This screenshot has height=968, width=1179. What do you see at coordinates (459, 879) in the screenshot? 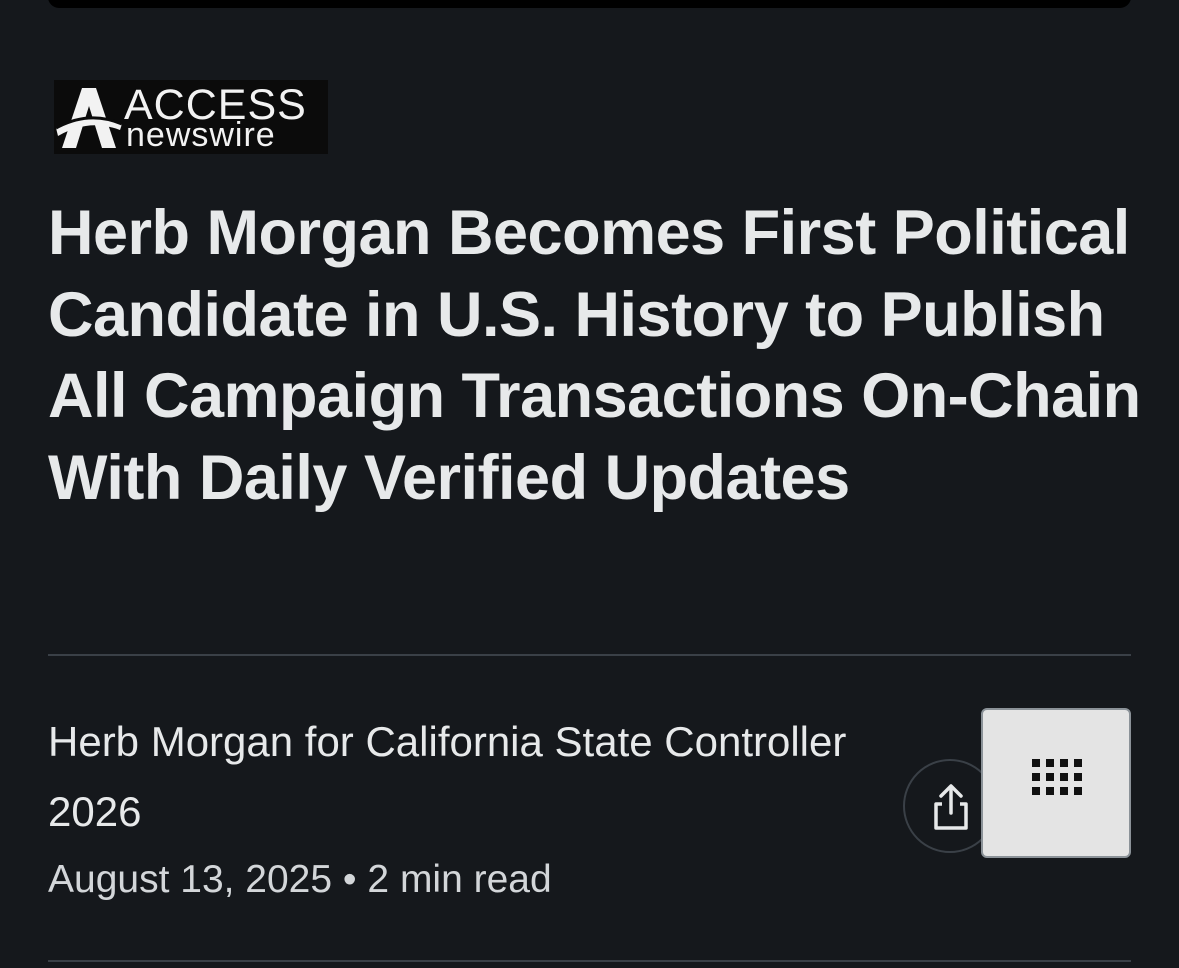
I see `article-read-time: 2 min read` at bounding box center [459, 879].